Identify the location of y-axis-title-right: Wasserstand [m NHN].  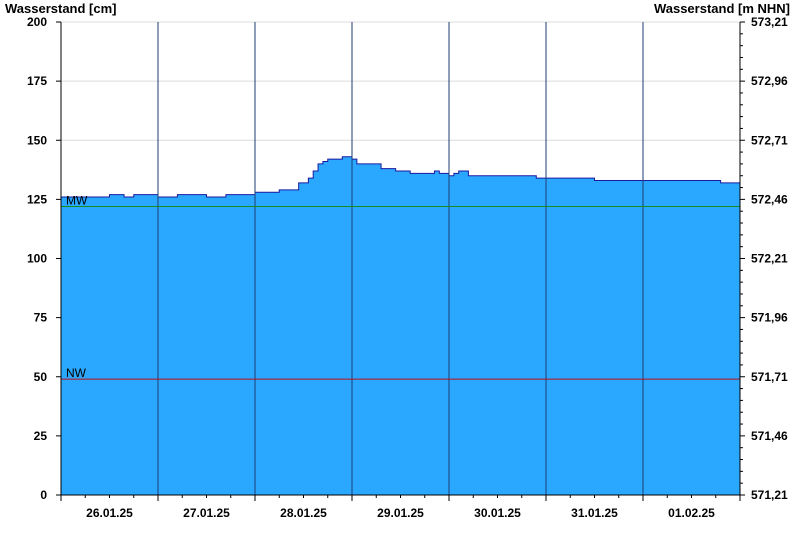
(722, 8).